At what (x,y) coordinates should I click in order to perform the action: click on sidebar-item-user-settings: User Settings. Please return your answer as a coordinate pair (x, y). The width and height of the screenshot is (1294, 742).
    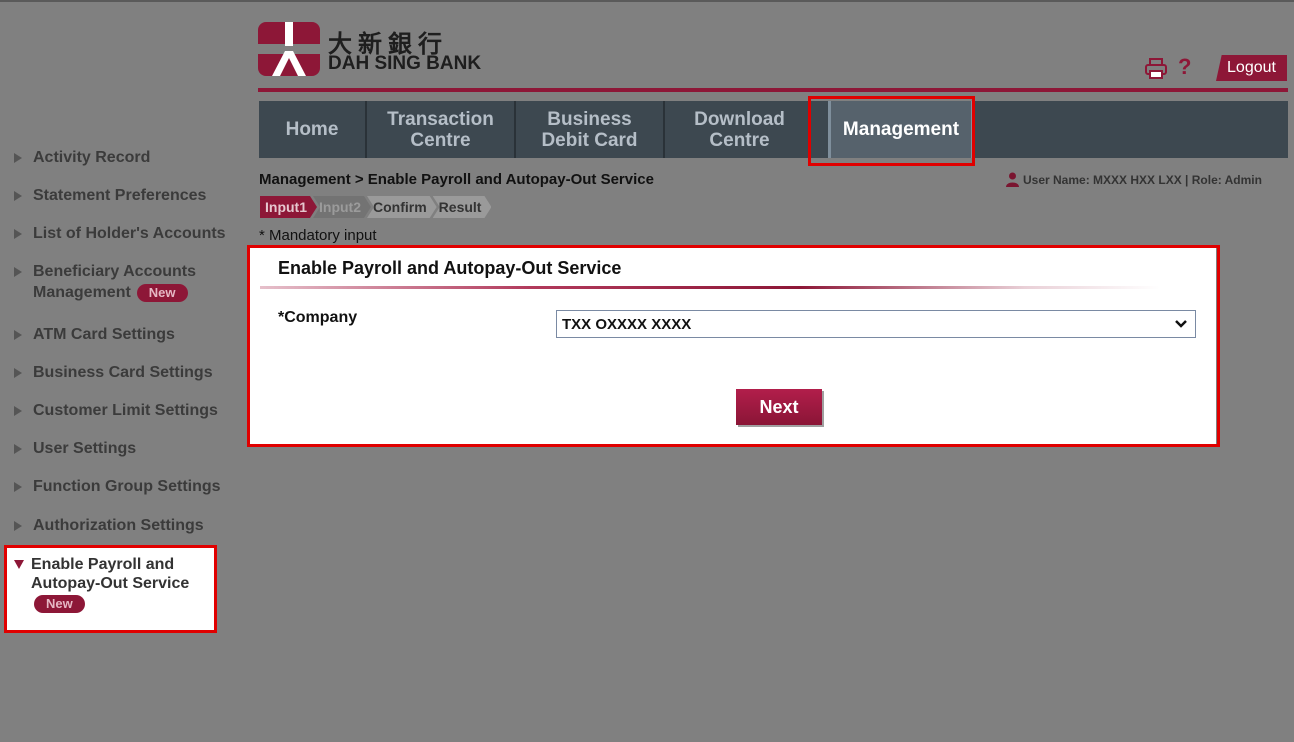
    Looking at the image, I should click on (124, 448).